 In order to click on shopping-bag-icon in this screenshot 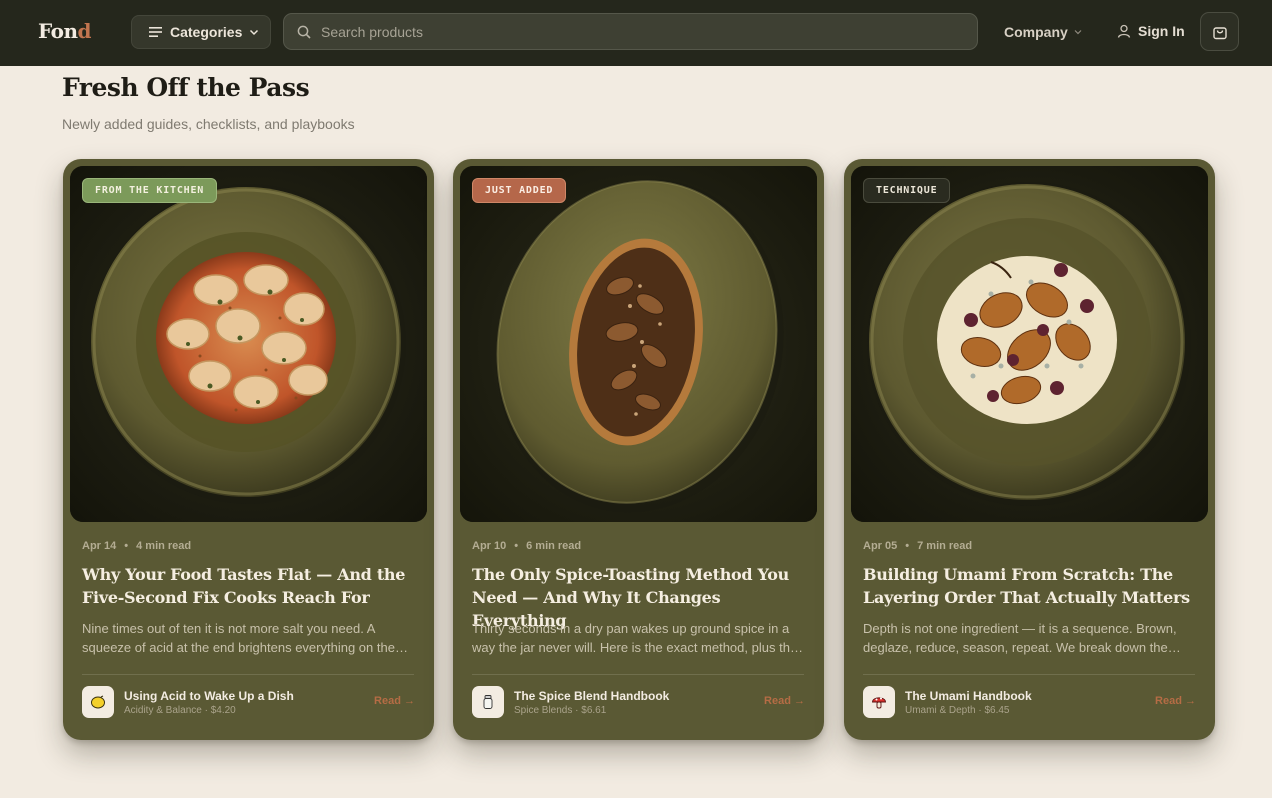, I will do `click(1219, 32)`.